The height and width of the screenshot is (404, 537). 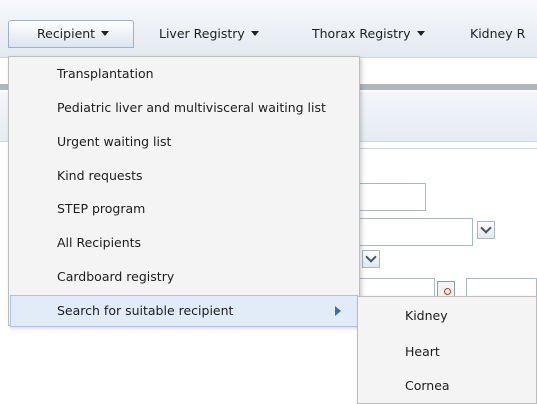 What do you see at coordinates (145, 310) in the screenshot?
I see `menu-item-label: Search for suitable recipient` at bounding box center [145, 310].